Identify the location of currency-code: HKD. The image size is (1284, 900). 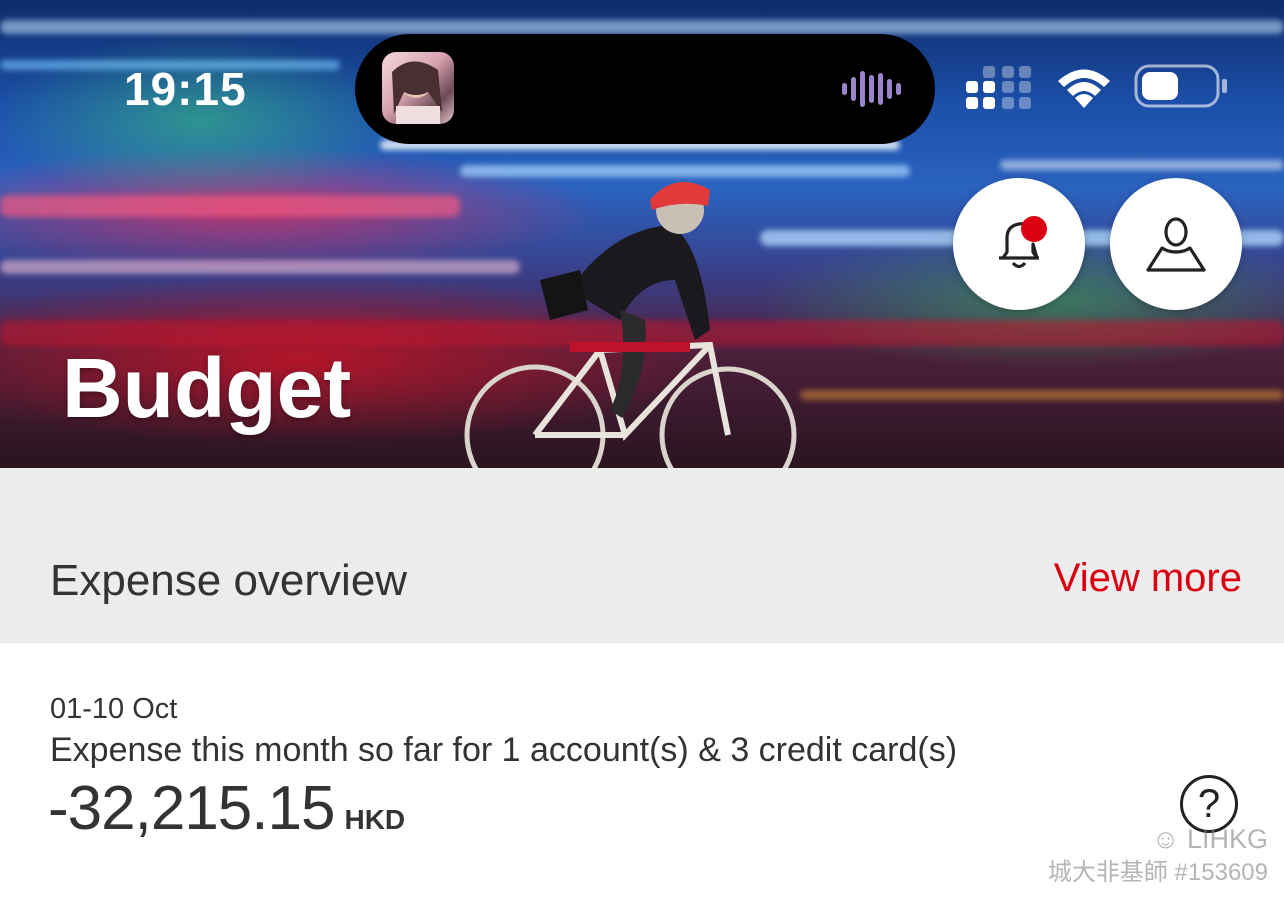
(375, 819).